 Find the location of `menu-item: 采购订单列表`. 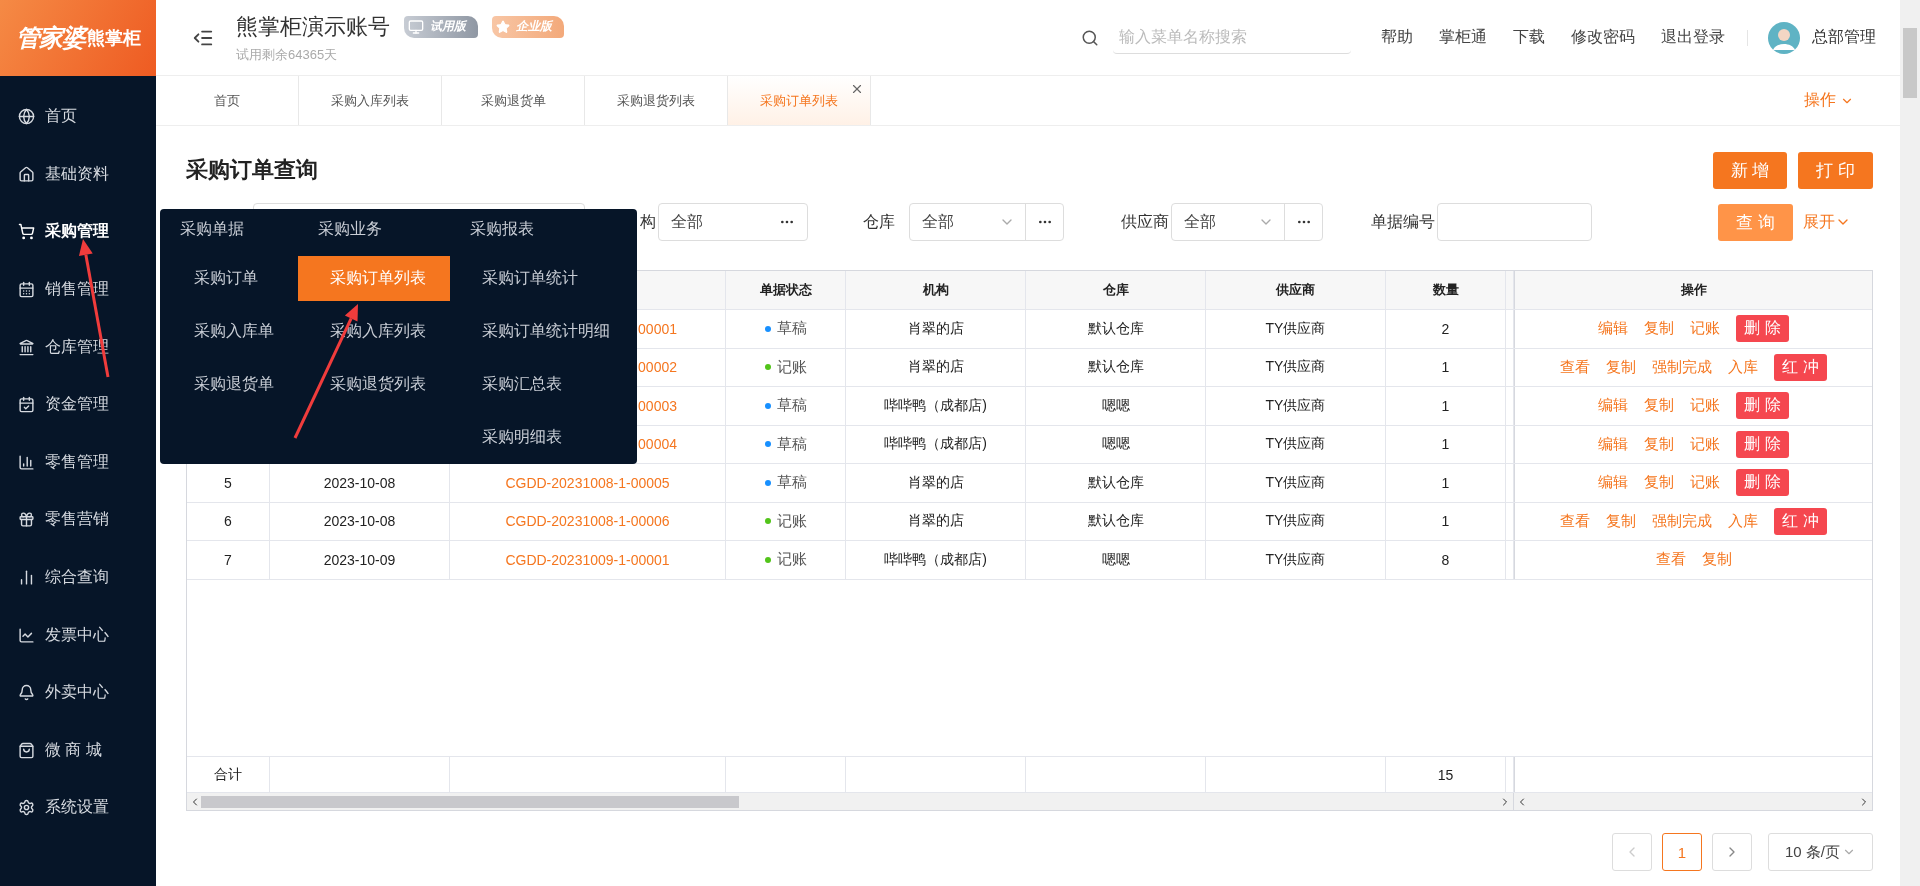

menu-item: 采购订单列表 is located at coordinates (374, 278).